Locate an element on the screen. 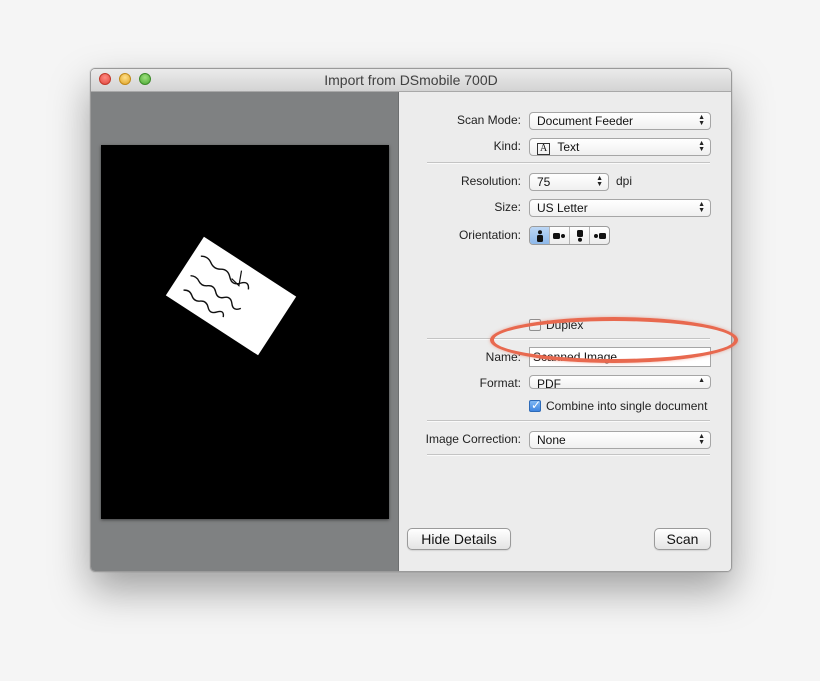 The width and height of the screenshot is (820, 681). duplex-label: Duplex is located at coordinates (565, 325).